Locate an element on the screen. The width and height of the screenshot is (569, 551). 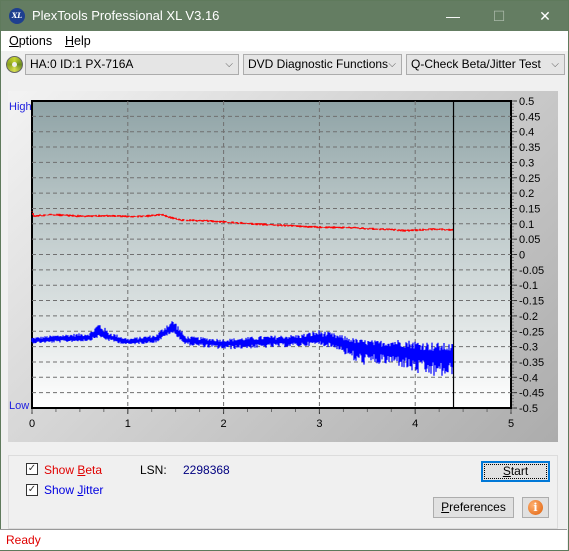
y-tick-label: 0.45 is located at coordinates (529, 117).